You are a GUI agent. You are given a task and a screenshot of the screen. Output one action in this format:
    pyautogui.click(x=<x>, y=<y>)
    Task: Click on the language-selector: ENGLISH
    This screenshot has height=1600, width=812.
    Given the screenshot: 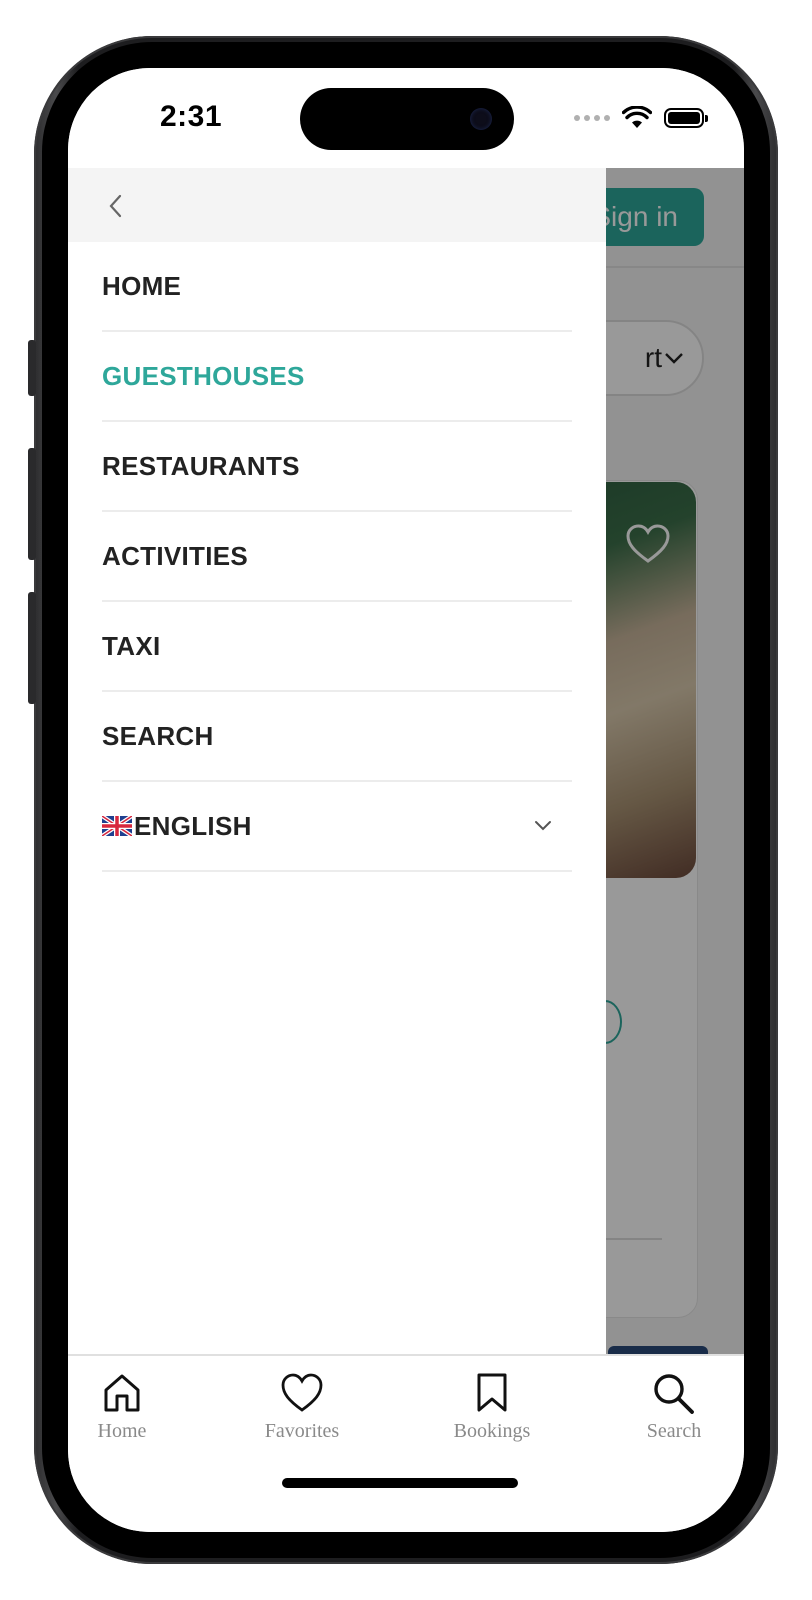 What is the action you would take?
    pyautogui.click(x=337, y=827)
    